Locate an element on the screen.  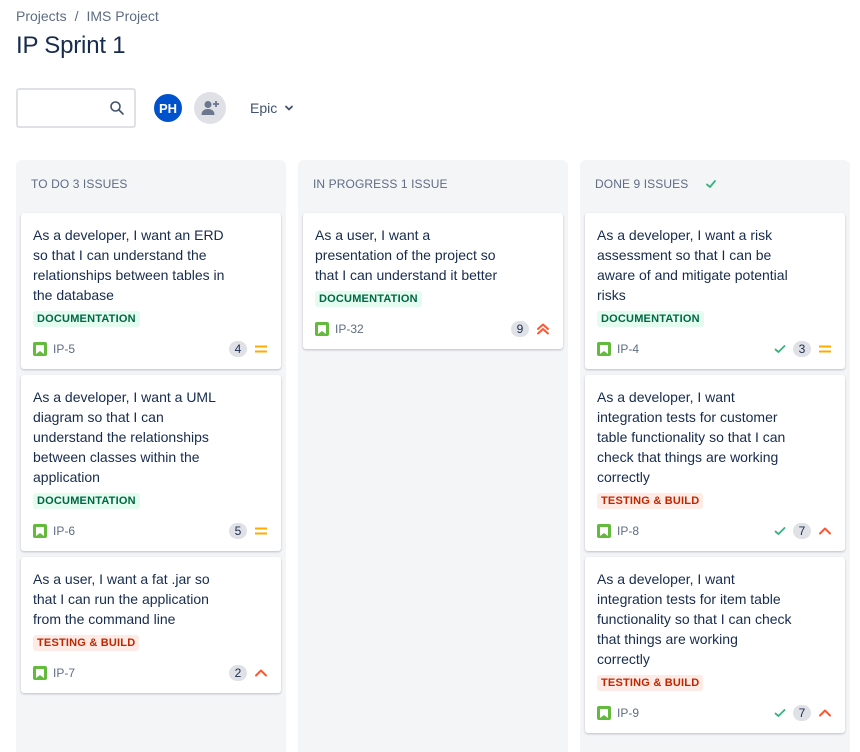
user-avatar: PH is located at coordinates (168, 108).